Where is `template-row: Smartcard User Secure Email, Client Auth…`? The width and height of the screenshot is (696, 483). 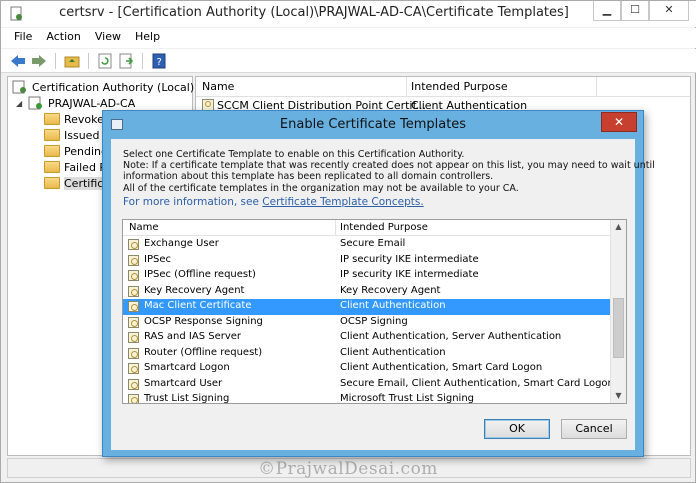
template-row: Smartcard User Secure Email, Client Auth… is located at coordinates (368, 385).